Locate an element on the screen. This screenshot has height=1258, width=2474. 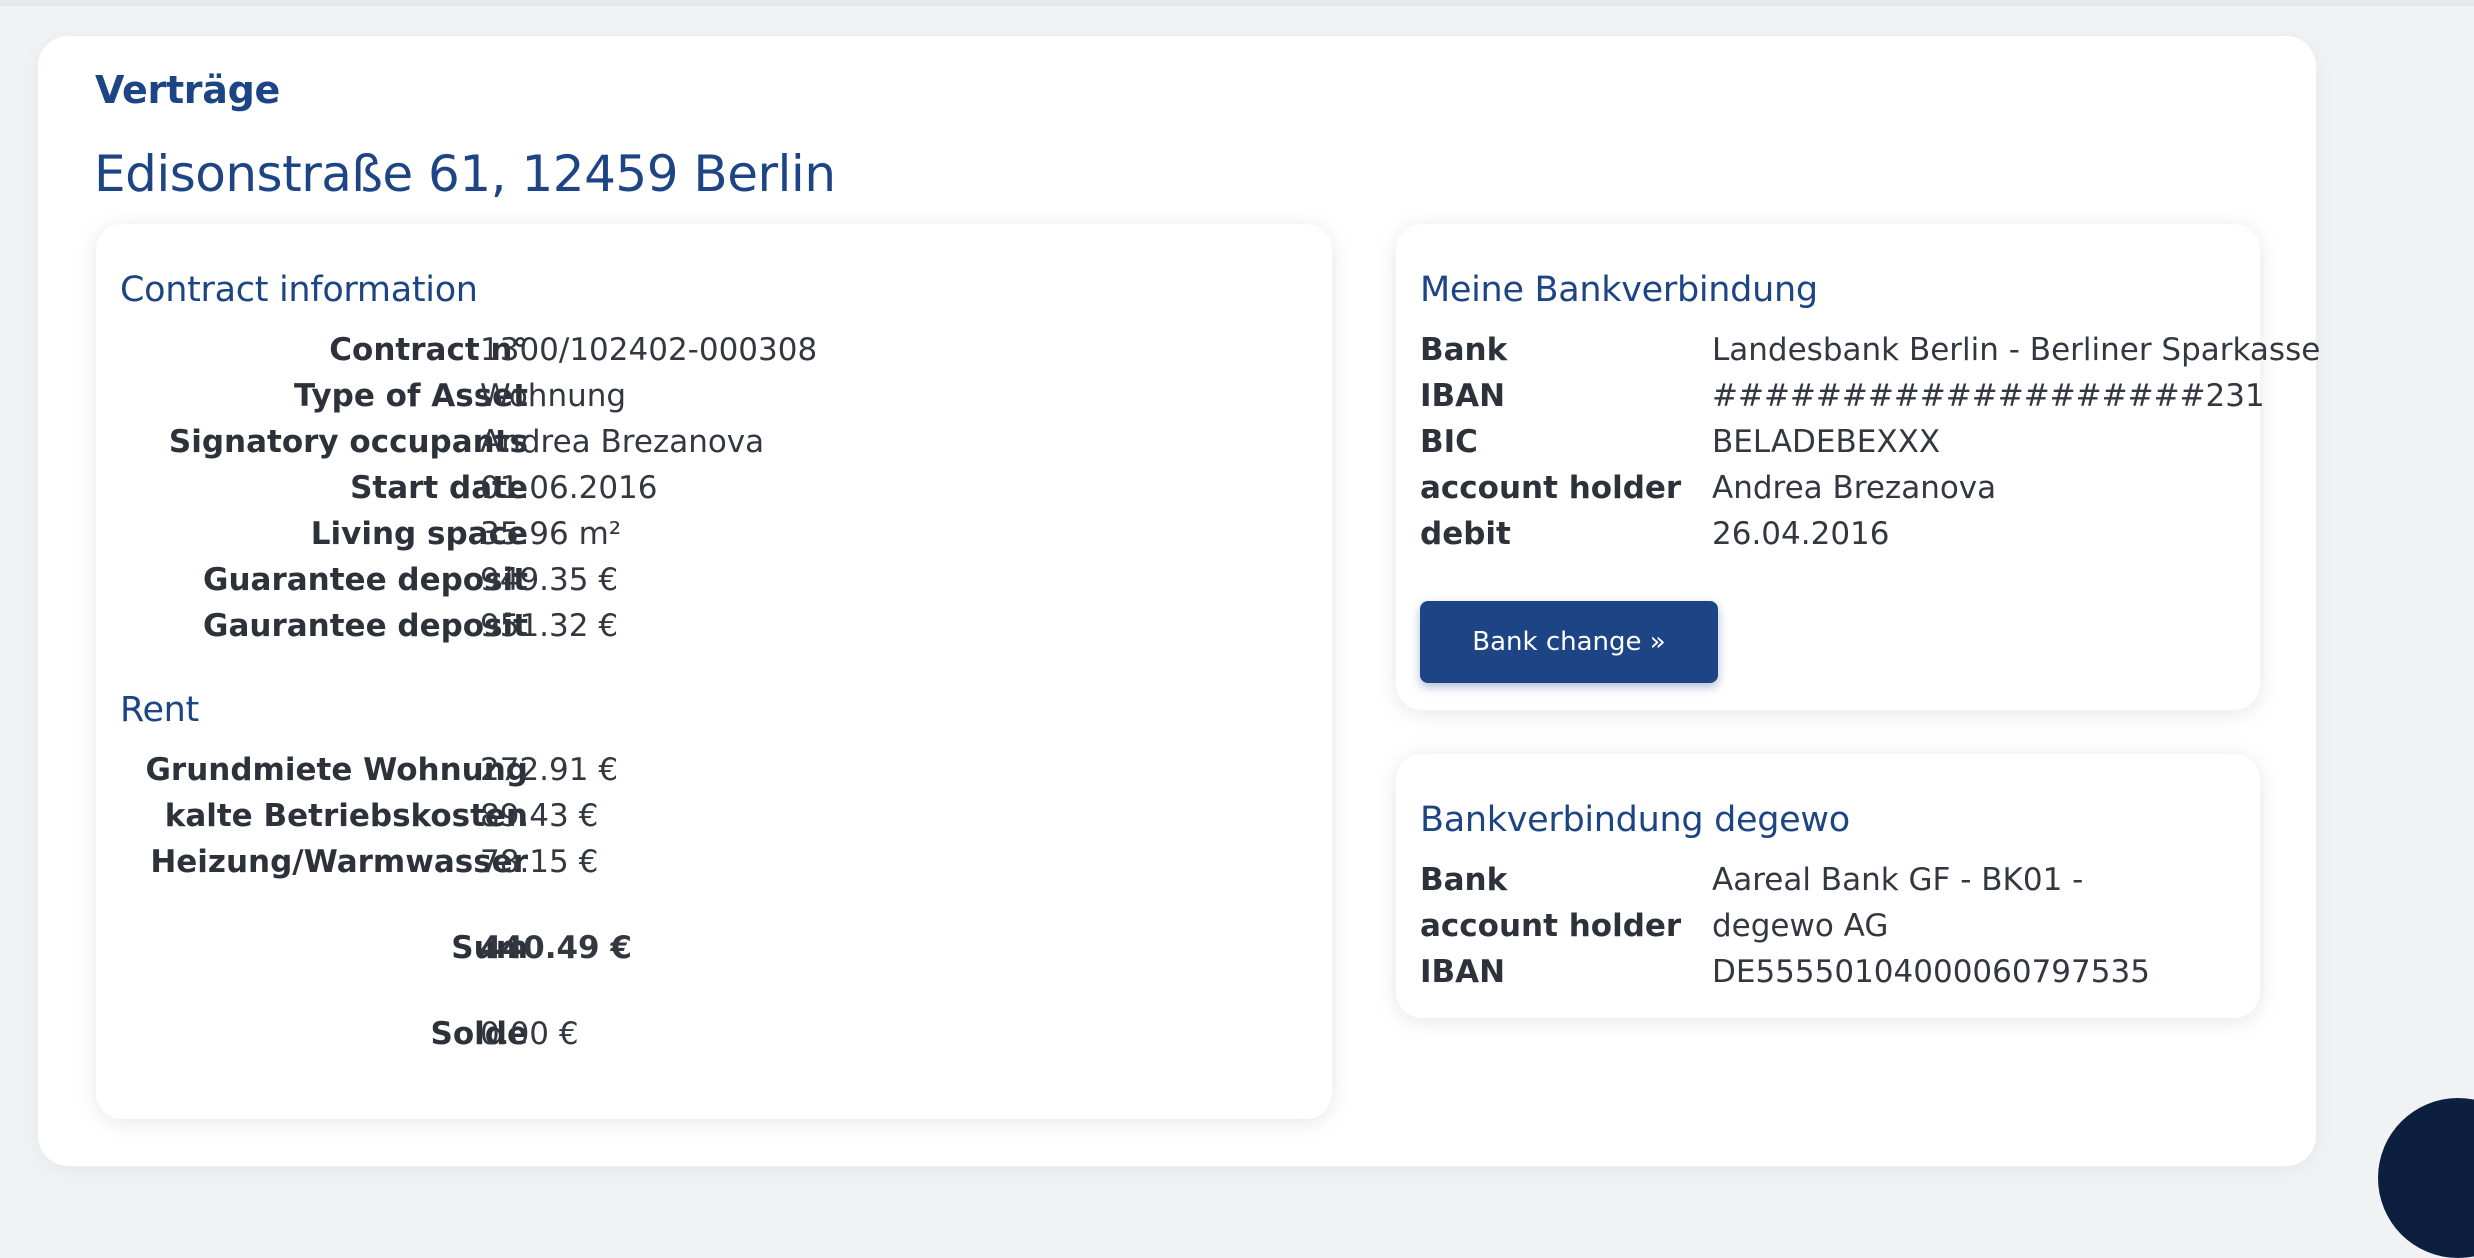
sum-row: Sum 440.49 € is located at coordinates (714, 950).